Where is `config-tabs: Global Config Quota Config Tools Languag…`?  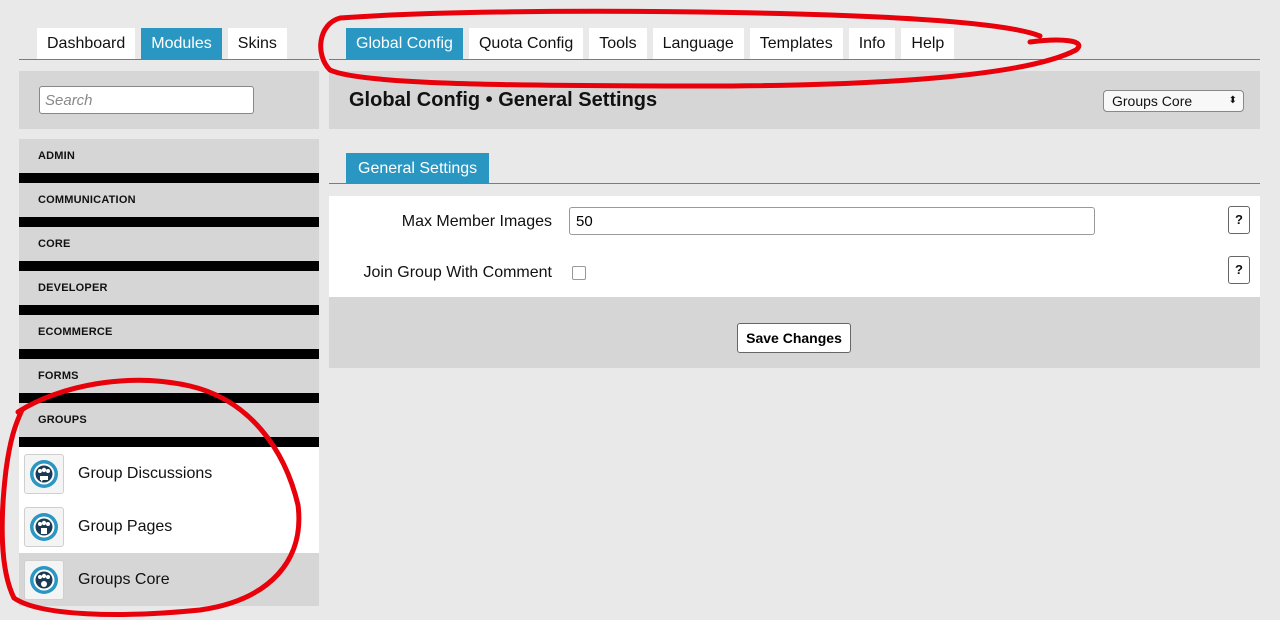
config-tabs: Global Config Quota Config Tools Languag… is located at coordinates (650, 44).